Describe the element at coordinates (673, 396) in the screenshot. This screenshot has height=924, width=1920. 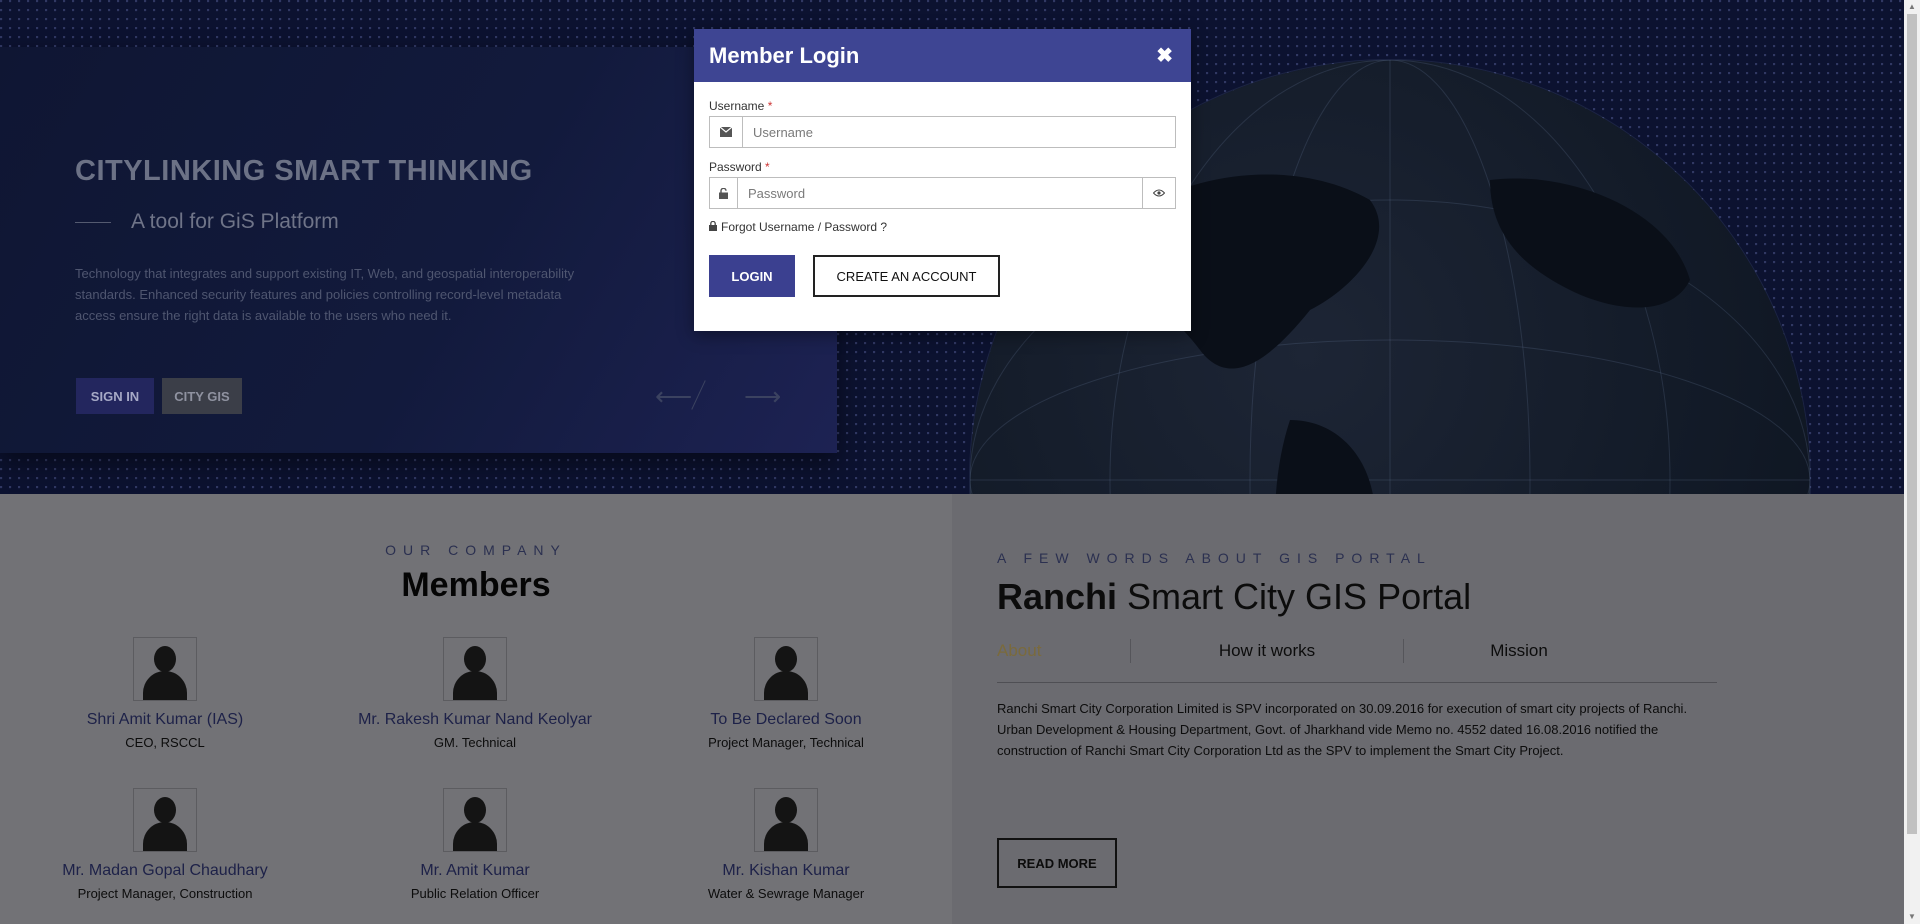
I see `slide-prev-arrow-icon: ⟵` at that location.